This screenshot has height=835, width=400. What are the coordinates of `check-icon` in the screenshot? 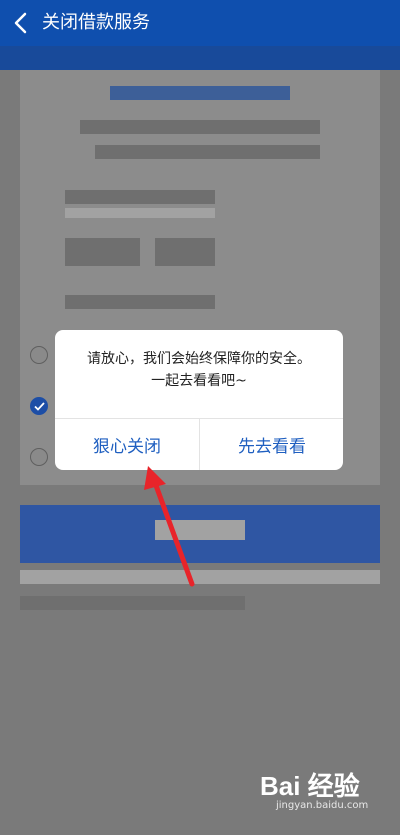 It's located at (39, 406).